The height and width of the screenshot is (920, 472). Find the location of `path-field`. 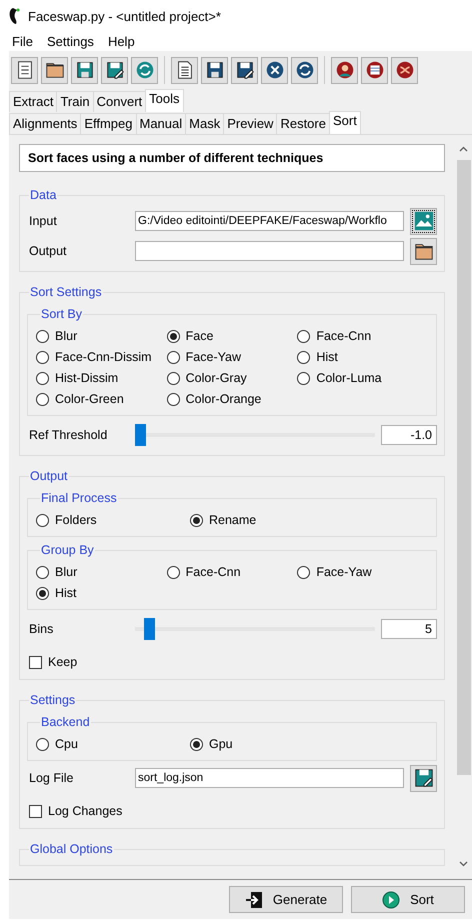

path-field is located at coordinates (269, 251).